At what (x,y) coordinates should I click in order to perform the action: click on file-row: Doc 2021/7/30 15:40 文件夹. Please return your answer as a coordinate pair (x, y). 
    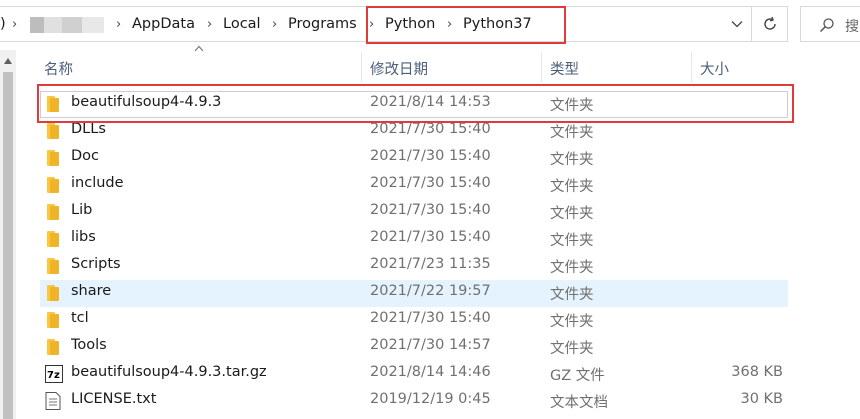
    Looking at the image, I should click on (414, 158).